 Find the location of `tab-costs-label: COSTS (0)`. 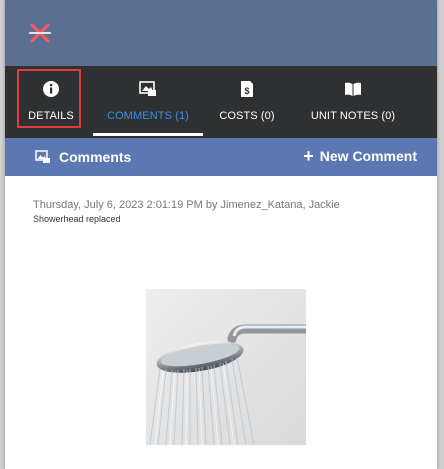

tab-costs-label: COSTS (0) is located at coordinates (247, 116).